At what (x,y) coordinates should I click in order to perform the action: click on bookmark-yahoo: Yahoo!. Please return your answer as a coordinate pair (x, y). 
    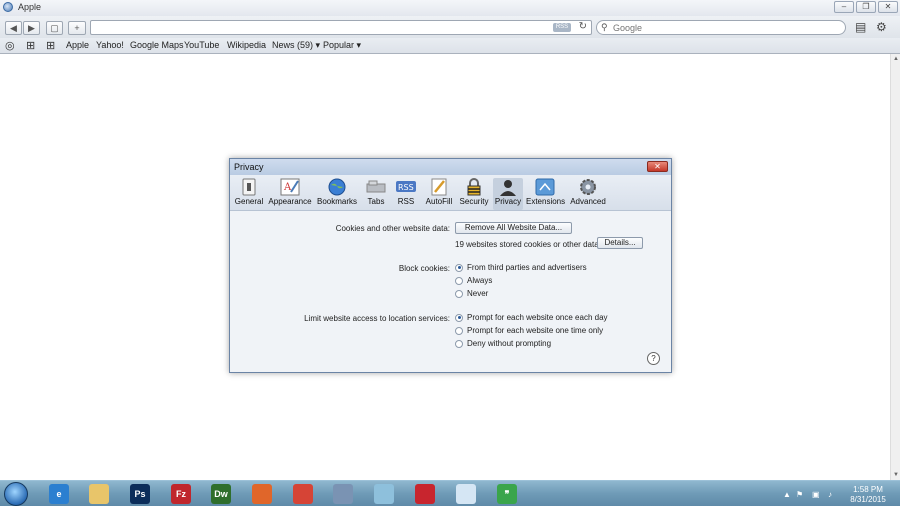
    Looking at the image, I should click on (110, 45).